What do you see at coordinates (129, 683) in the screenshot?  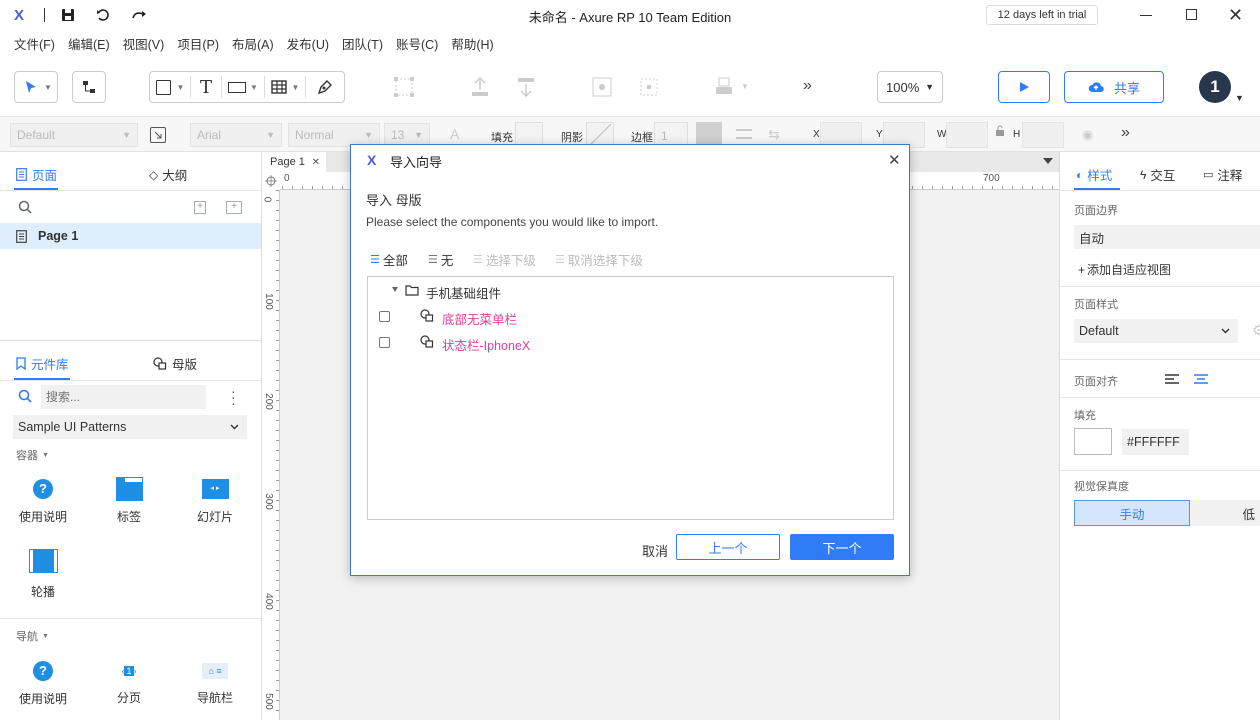 I see `library-item-pagination: ‹ 1 › 分页` at bounding box center [129, 683].